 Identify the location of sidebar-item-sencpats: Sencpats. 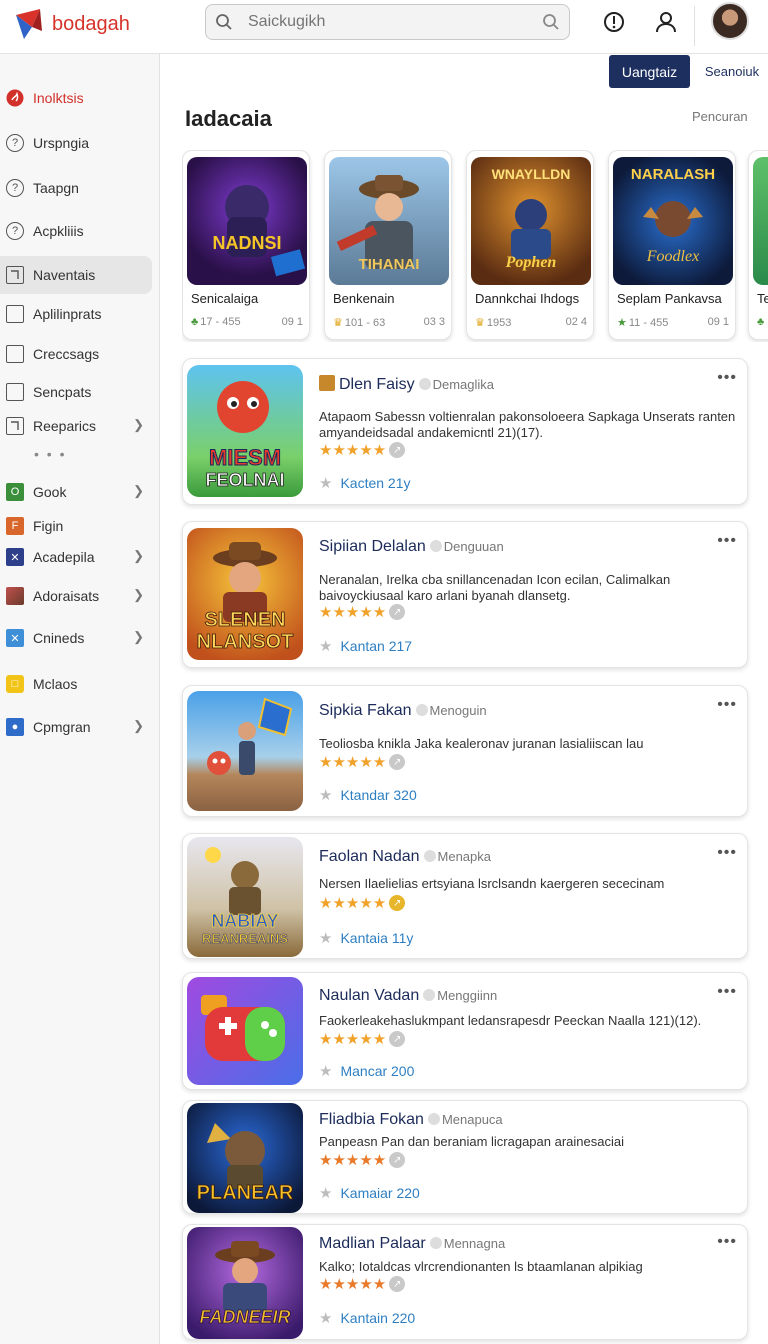
(76, 392).